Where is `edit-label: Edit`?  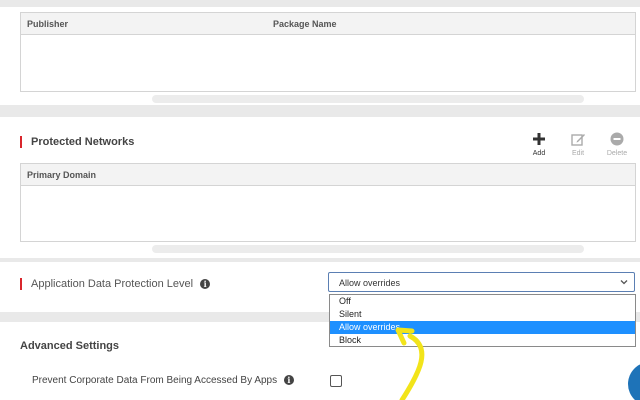
edit-label: Edit is located at coordinates (578, 153).